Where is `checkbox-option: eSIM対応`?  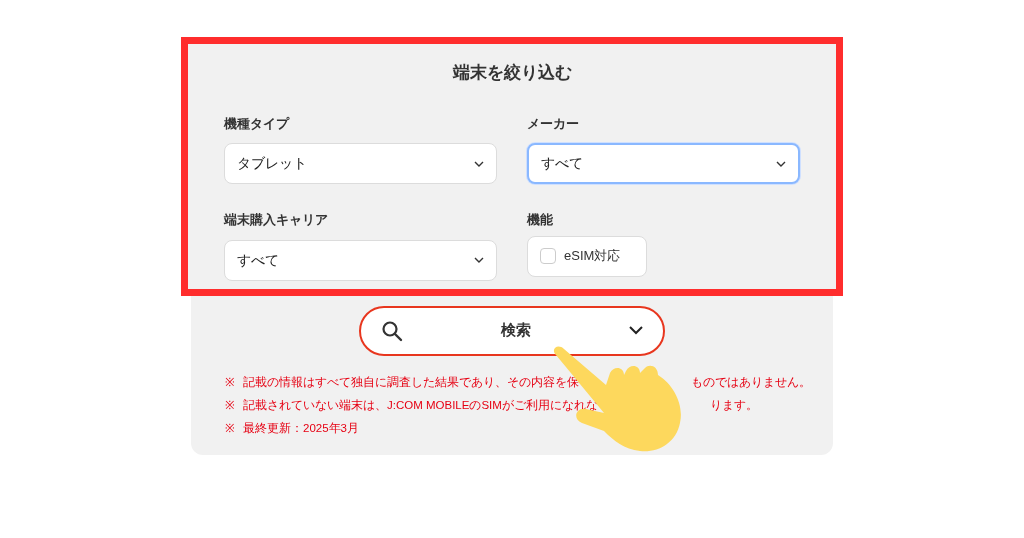 checkbox-option: eSIM対応 is located at coordinates (587, 256).